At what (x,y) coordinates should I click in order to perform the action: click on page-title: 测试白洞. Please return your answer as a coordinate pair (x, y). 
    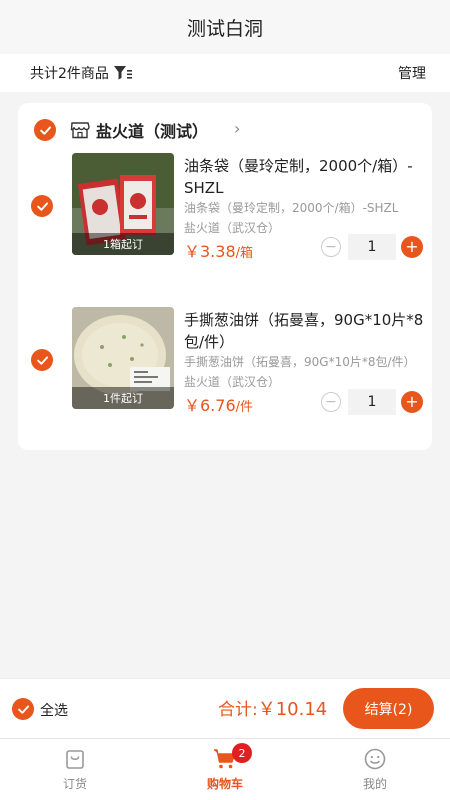
    Looking at the image, I should click on (224, 28).